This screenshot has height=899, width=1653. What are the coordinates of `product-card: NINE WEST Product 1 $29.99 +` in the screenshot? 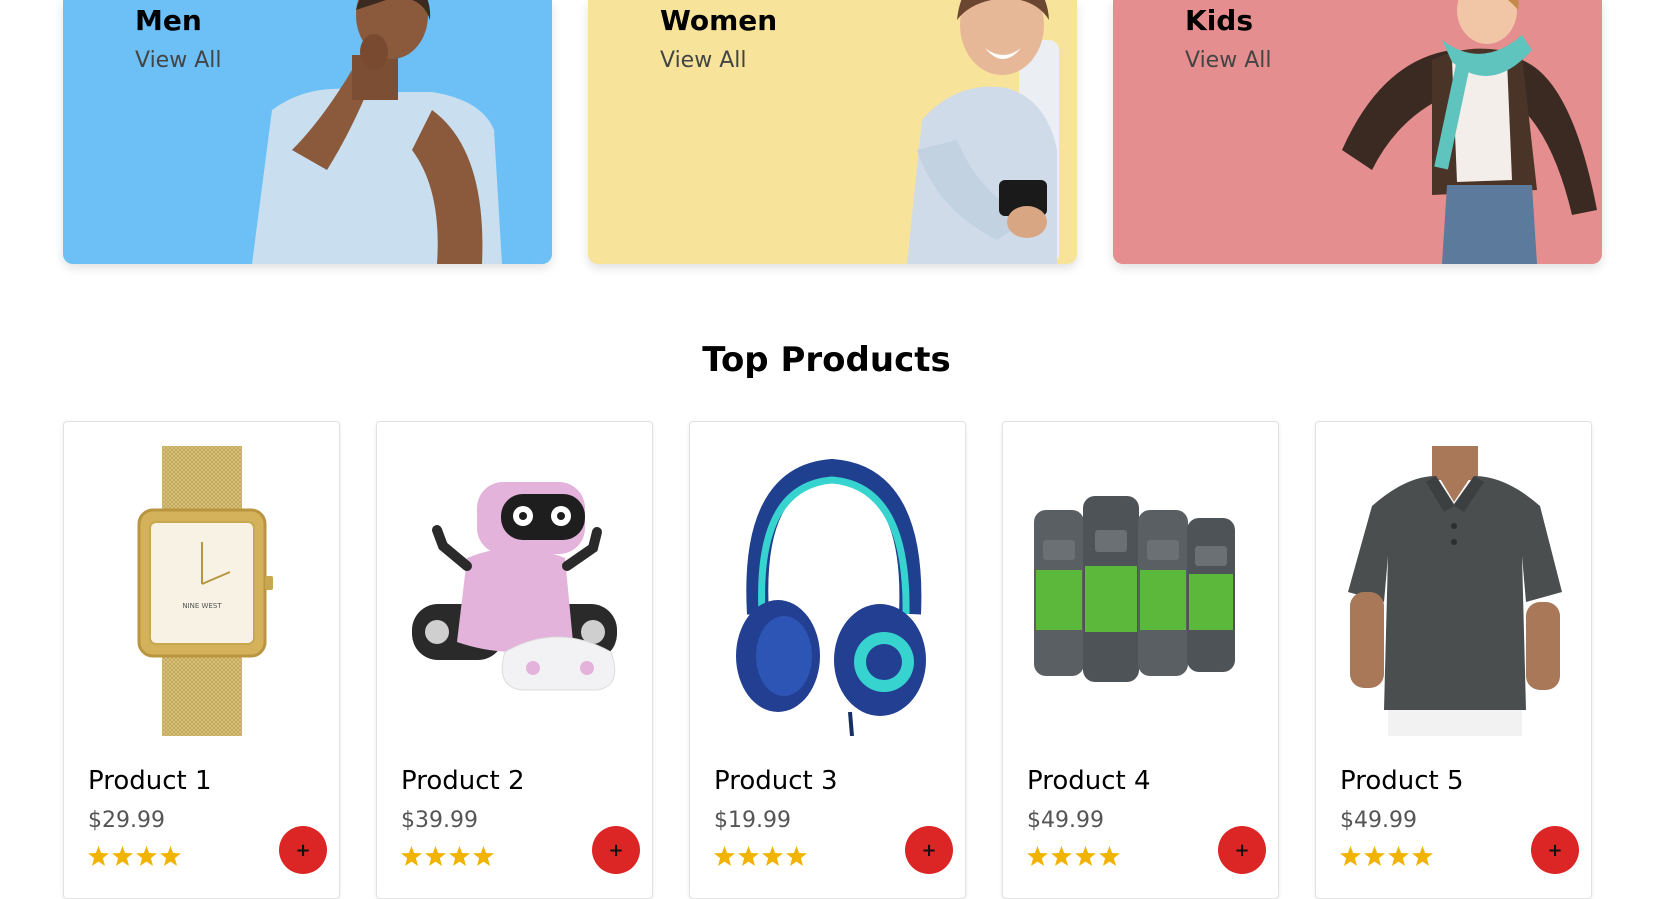 It's located at (201, 660).